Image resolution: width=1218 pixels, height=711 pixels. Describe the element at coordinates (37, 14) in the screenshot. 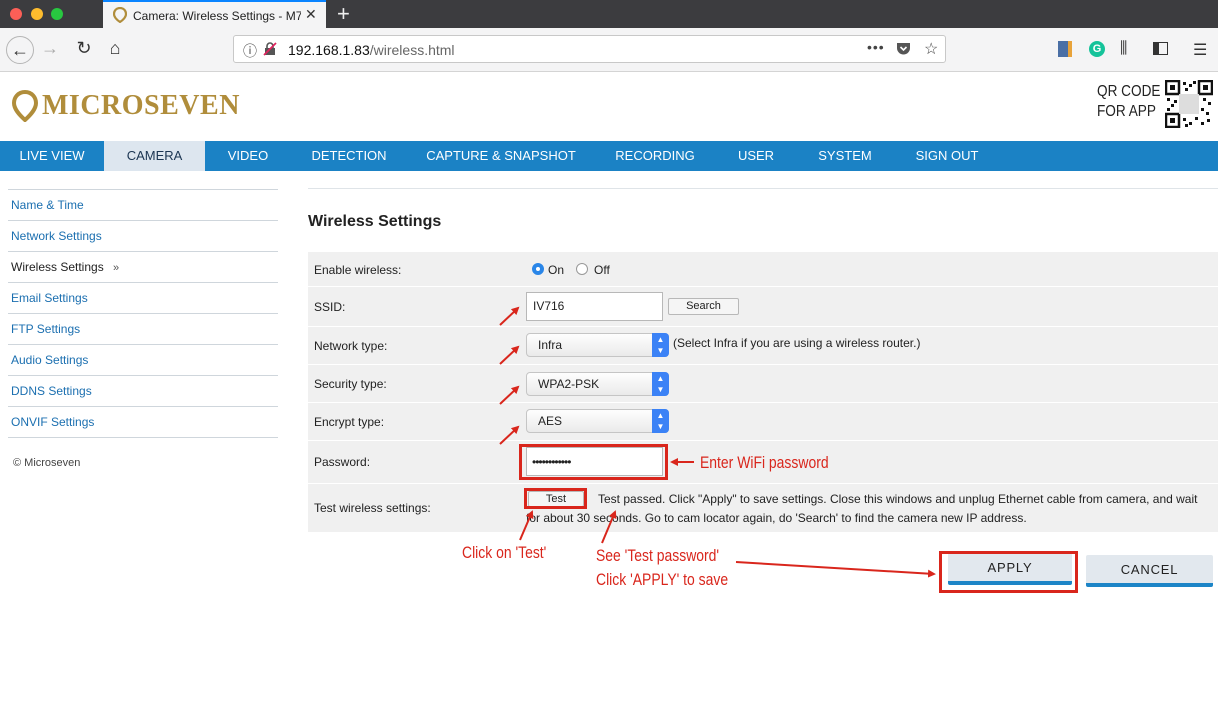

I see `window-minimize-button` at that location.